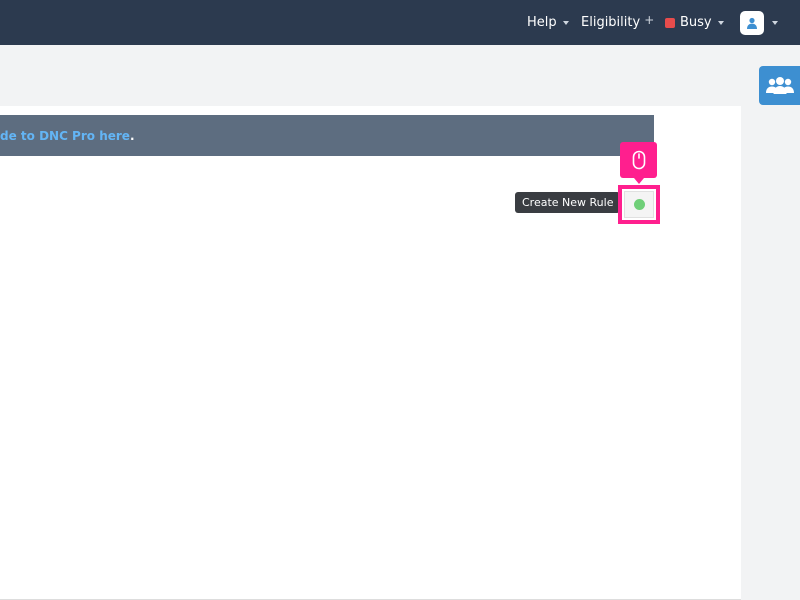 The width and height of the screenshot is (800, 600). I want to click on team-icon, so click(780, 85).